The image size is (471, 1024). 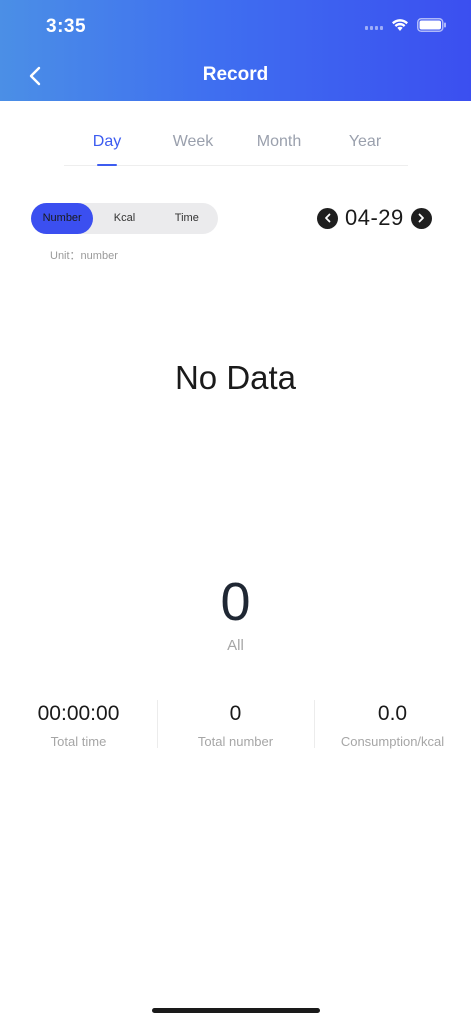 I want to click on all-total-value: 0, so click(x=235, y=602).